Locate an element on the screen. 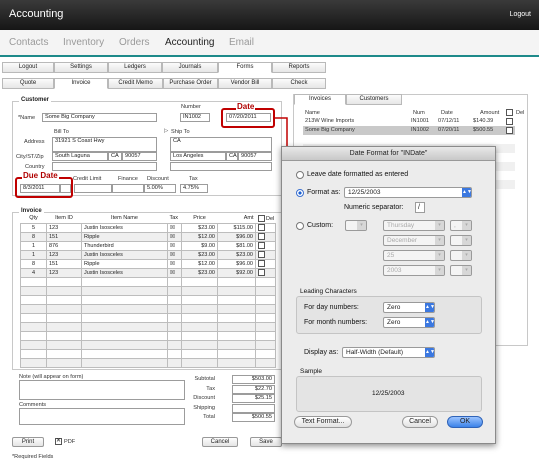  custom-radio is located at coordinates (300, 226).